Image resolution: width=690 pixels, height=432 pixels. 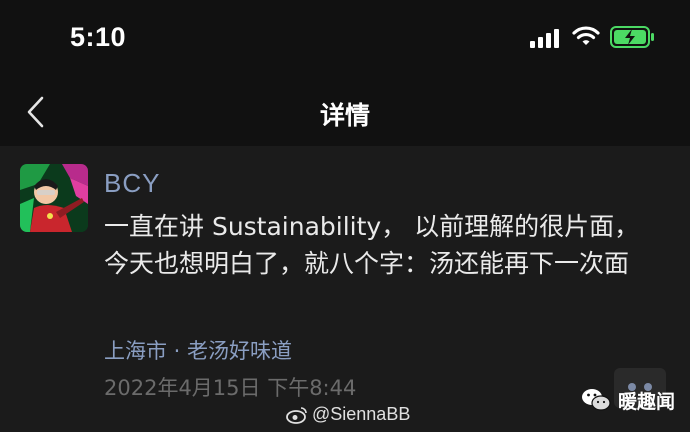 I want to click on weibo-logo-icon, so click(x=296, y=415).